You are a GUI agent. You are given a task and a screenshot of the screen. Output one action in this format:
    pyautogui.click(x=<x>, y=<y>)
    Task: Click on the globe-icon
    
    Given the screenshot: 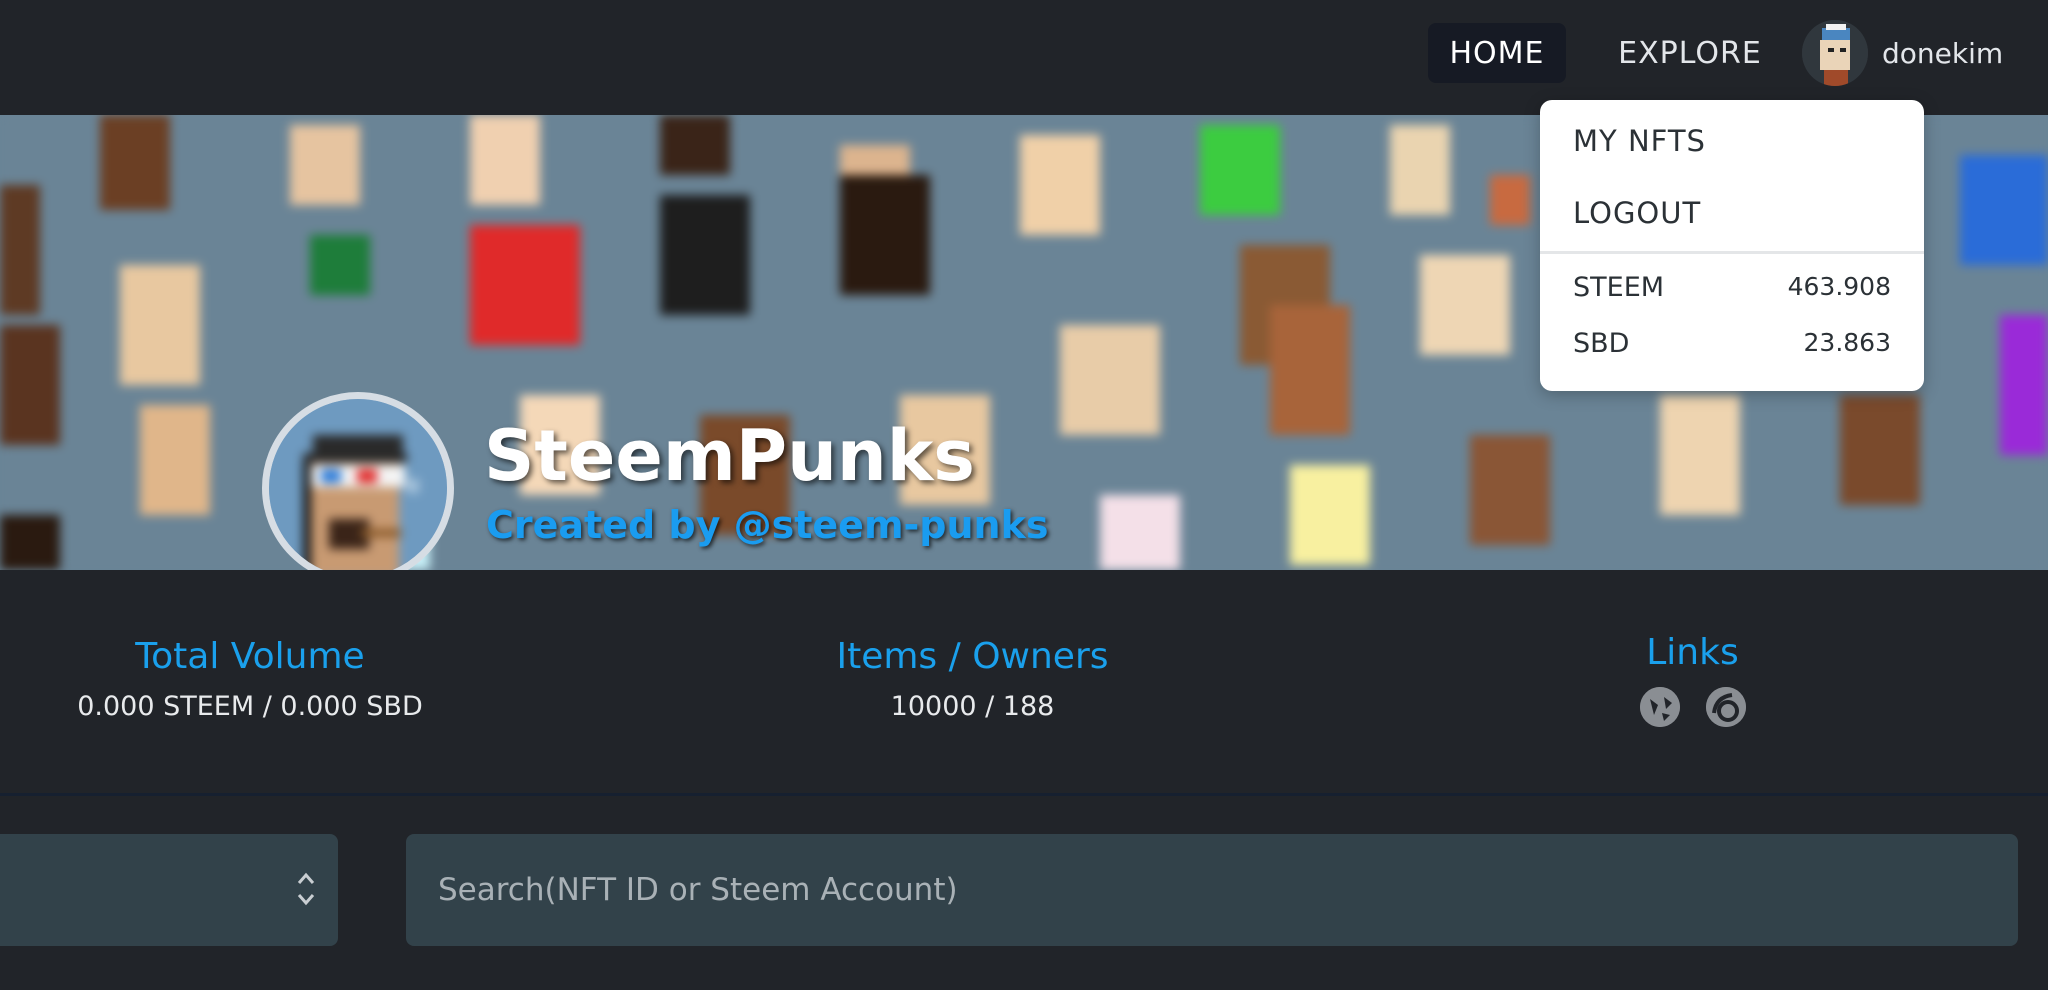 What is the action you would take?
    pyautogui.click(x=1659, y=707)
    